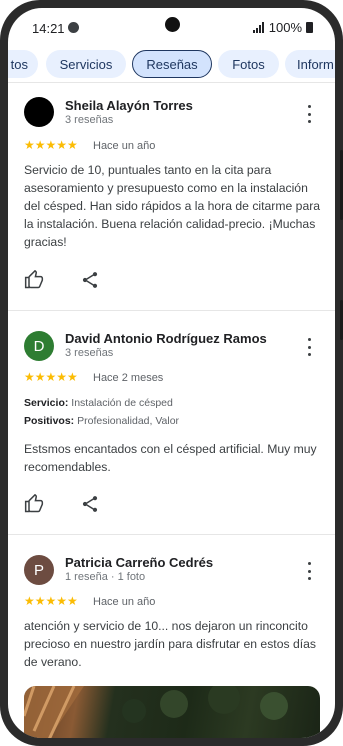  I want to click on tab-resenas: Reseñas, so click(172, 64).